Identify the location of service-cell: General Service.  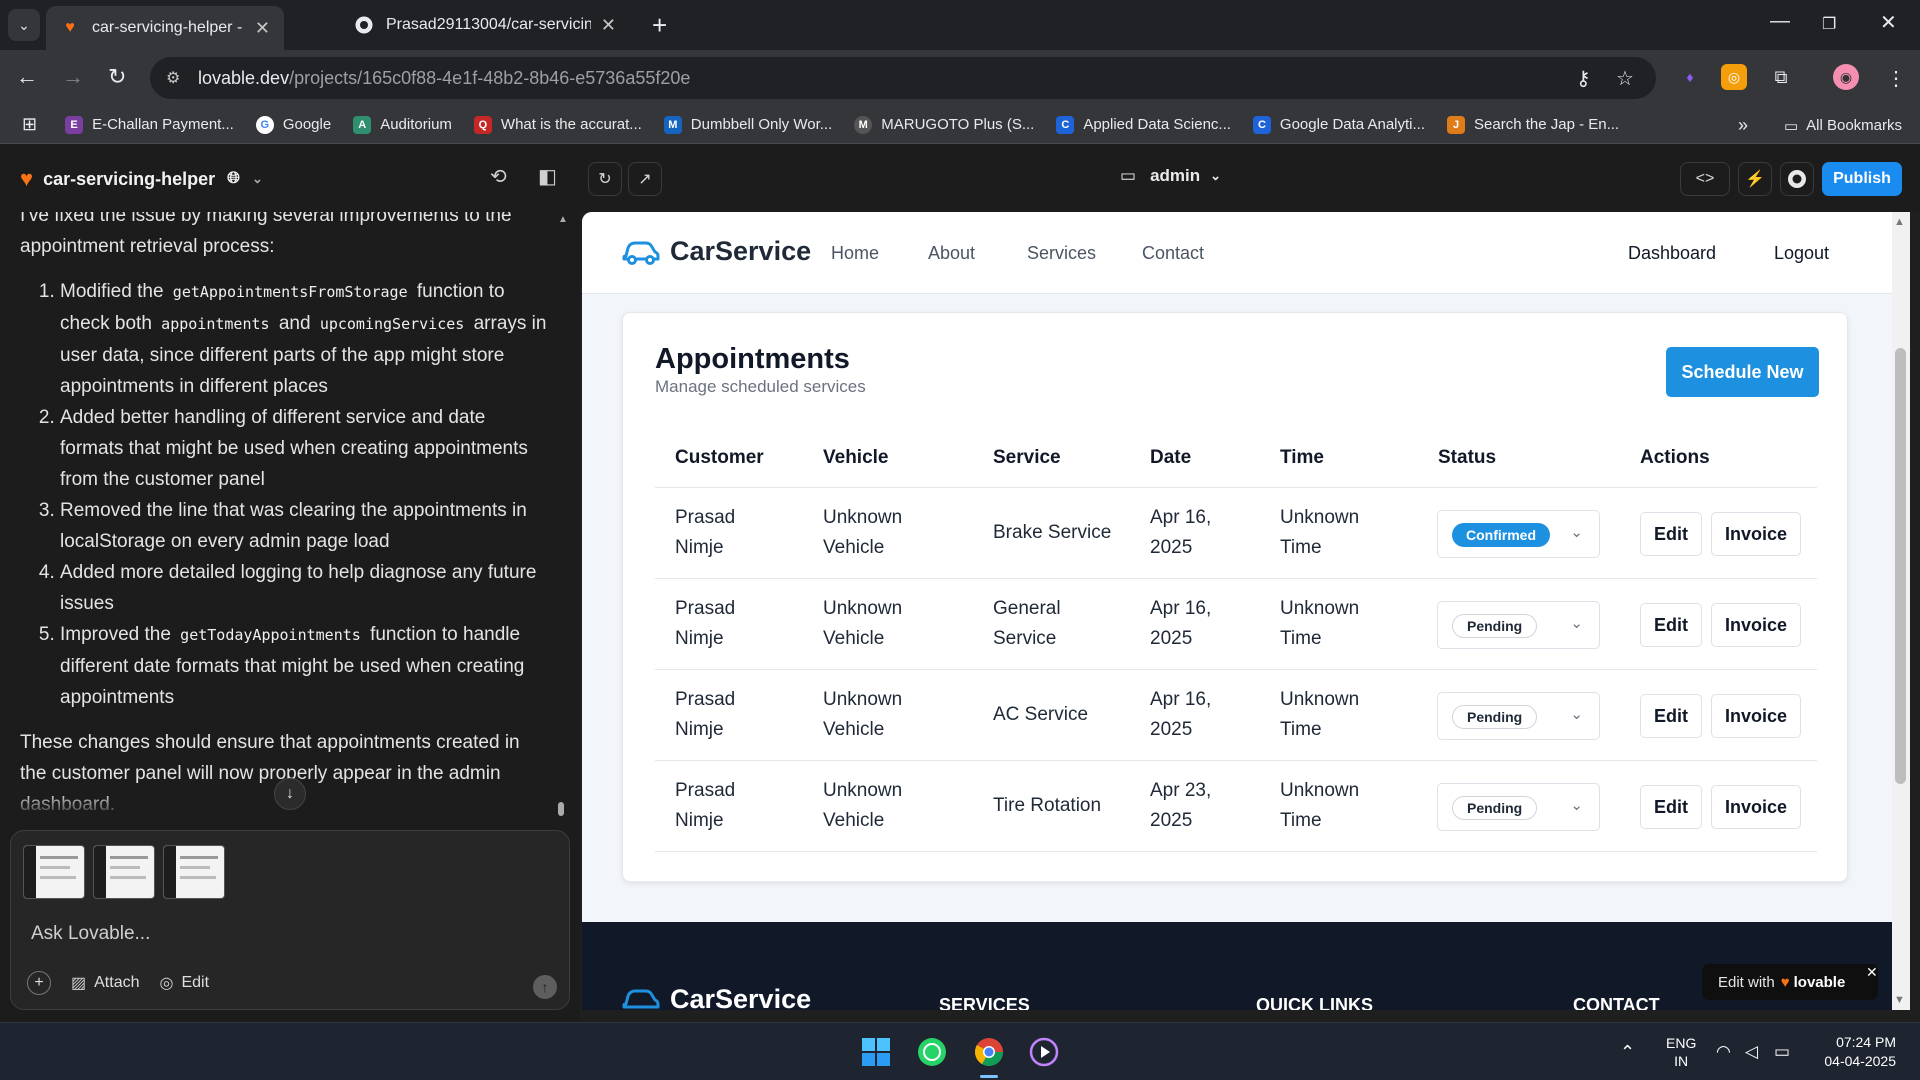
(1027, 623).